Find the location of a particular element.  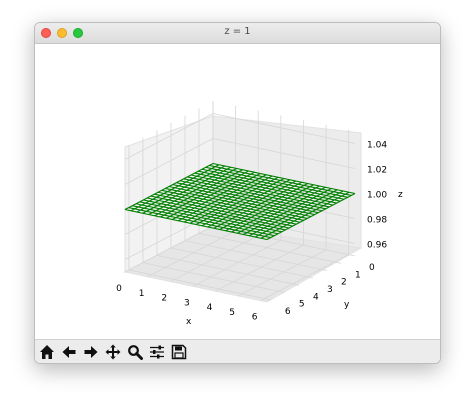

save-button is located at coordinates (179, 351).